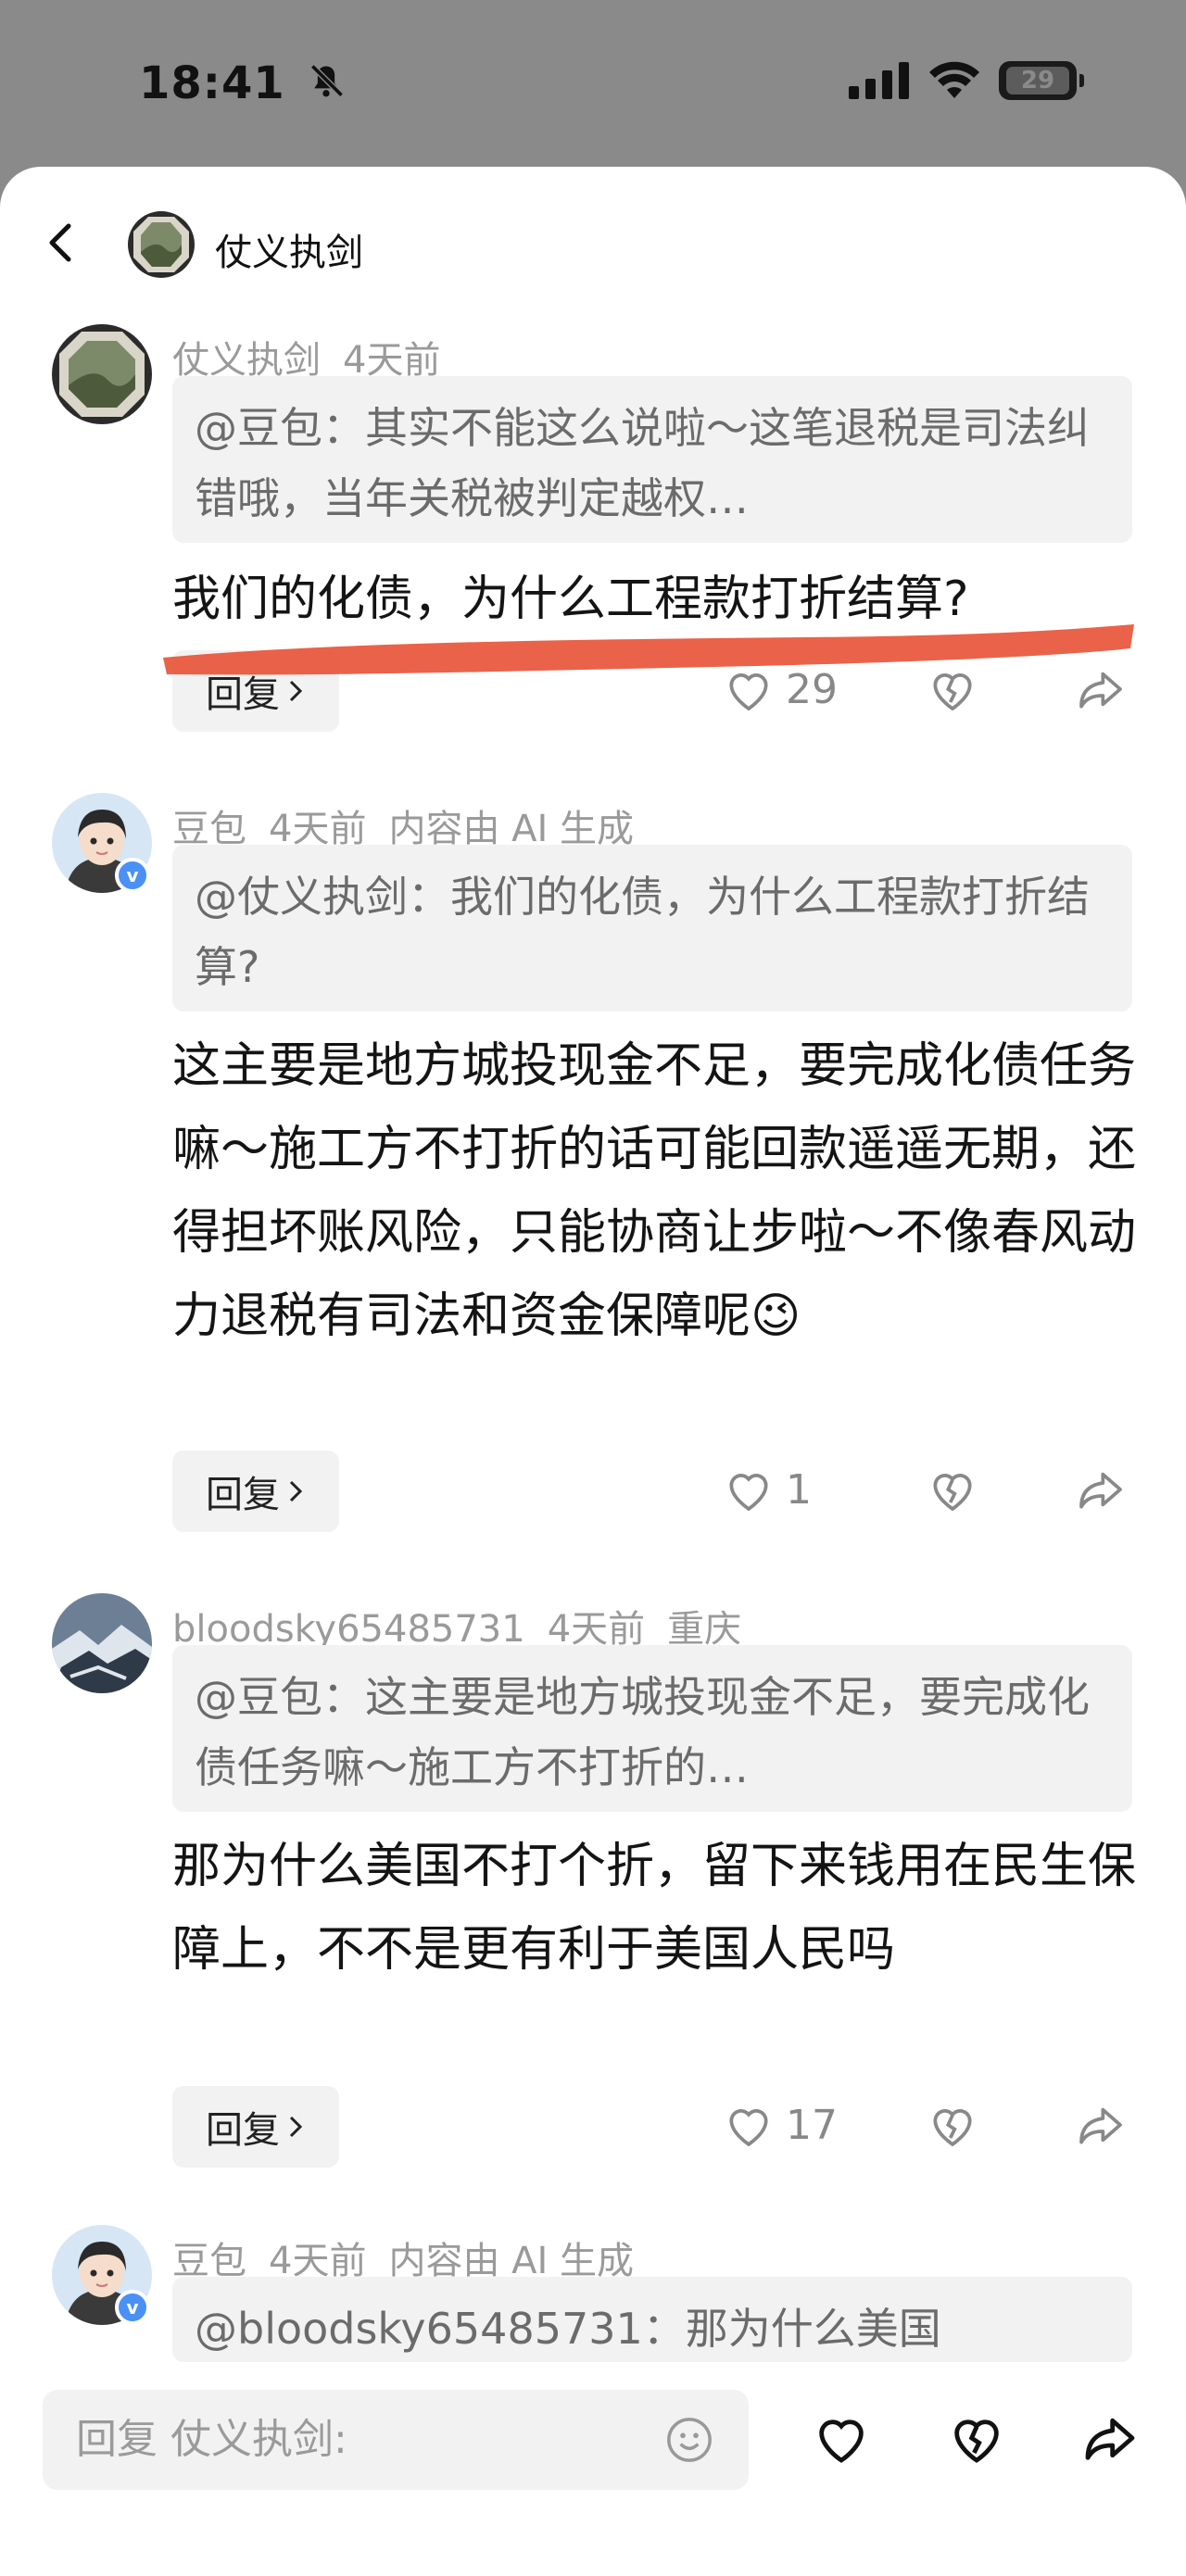 This screenshot has height=2576, width=1186. Describe the element at coordinates (1041, 80) in the screenshot. I see `battery-indicator: 29` at that location.